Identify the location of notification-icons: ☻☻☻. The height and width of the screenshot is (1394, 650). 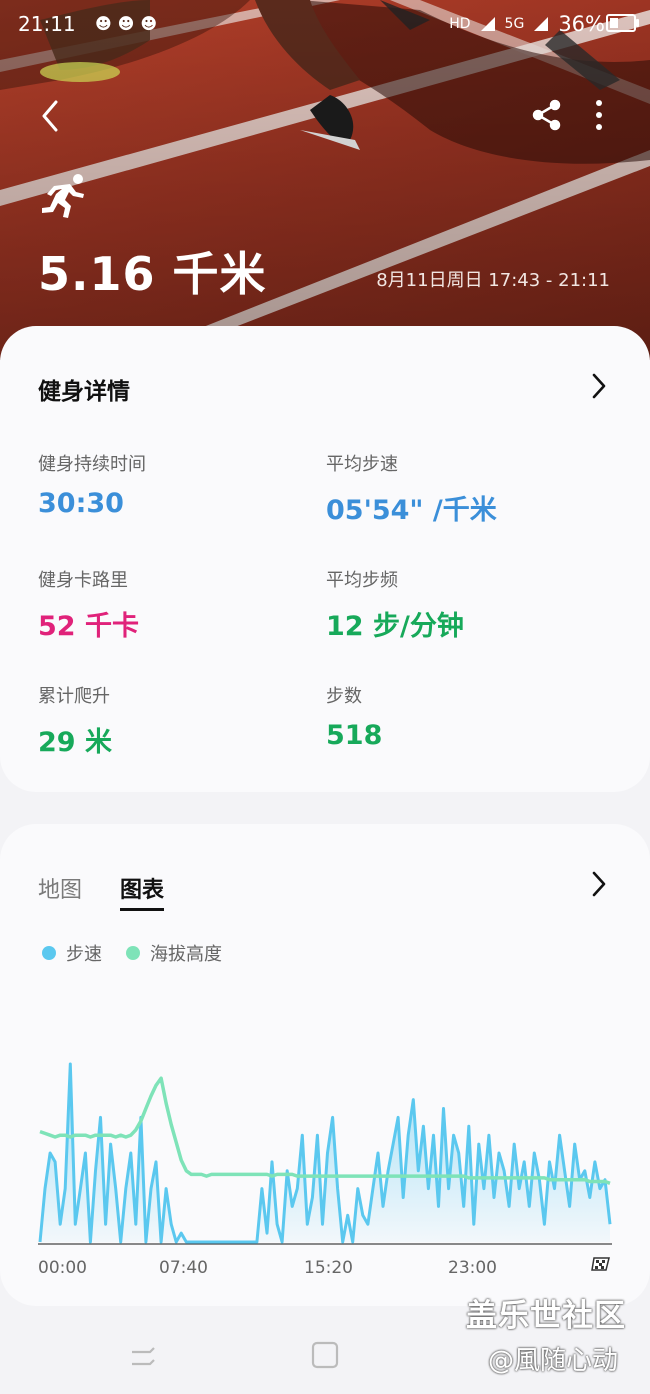
(129, 23).